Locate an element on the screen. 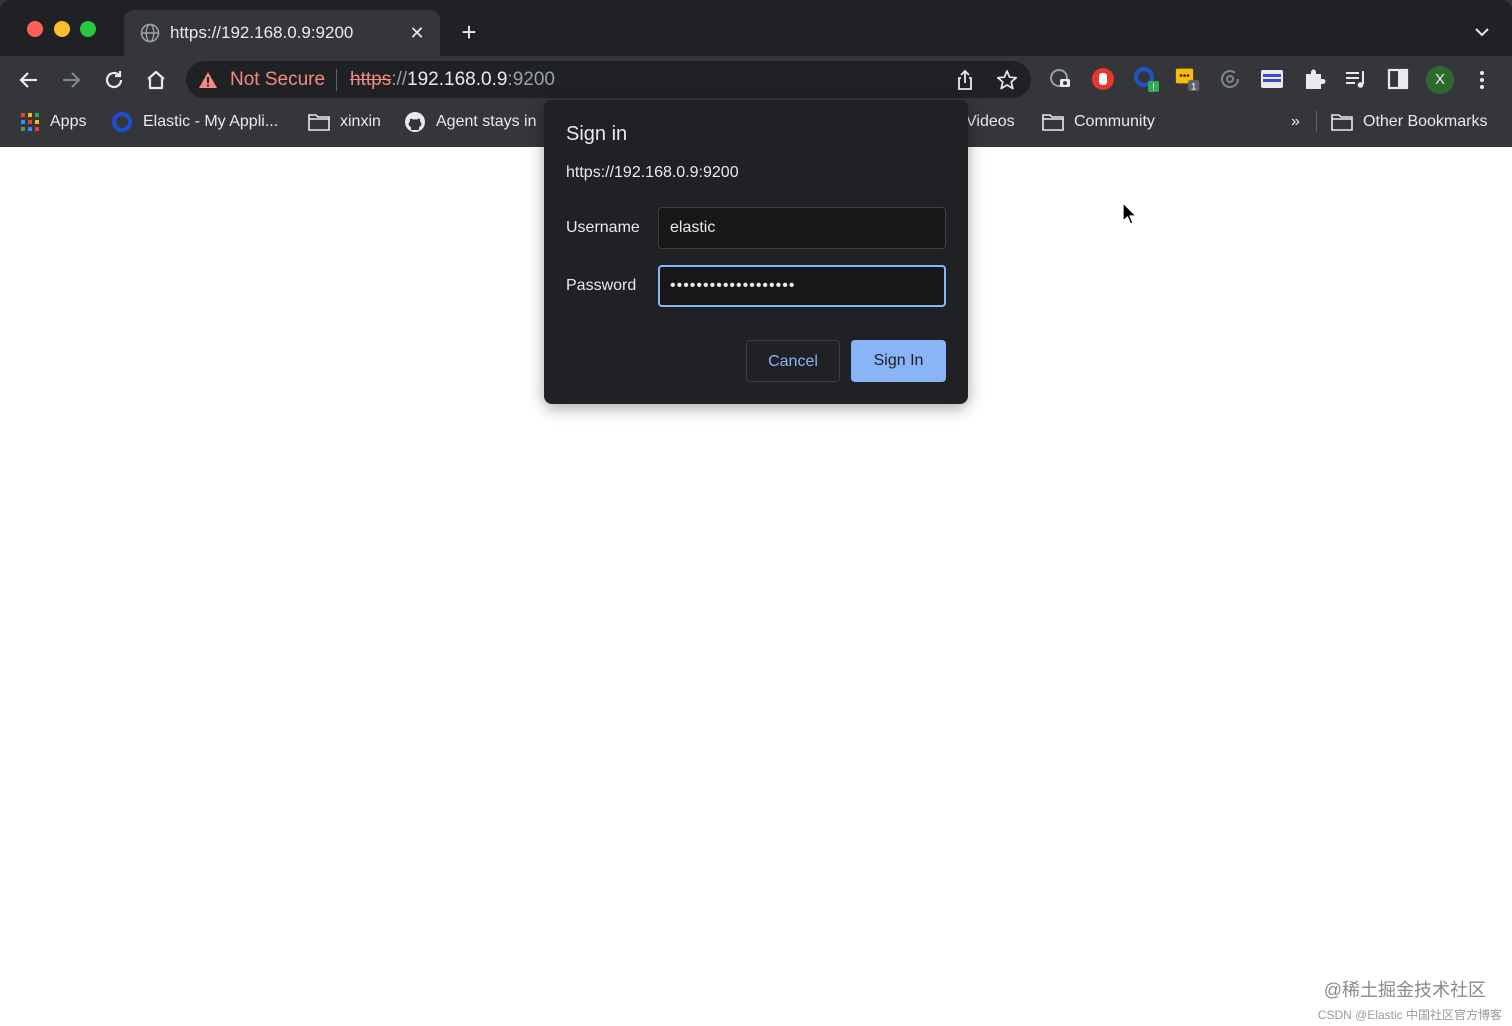 The height and width of the screenshot is (1026, 1512). username-label: Username is located at coordinates (603, 227).